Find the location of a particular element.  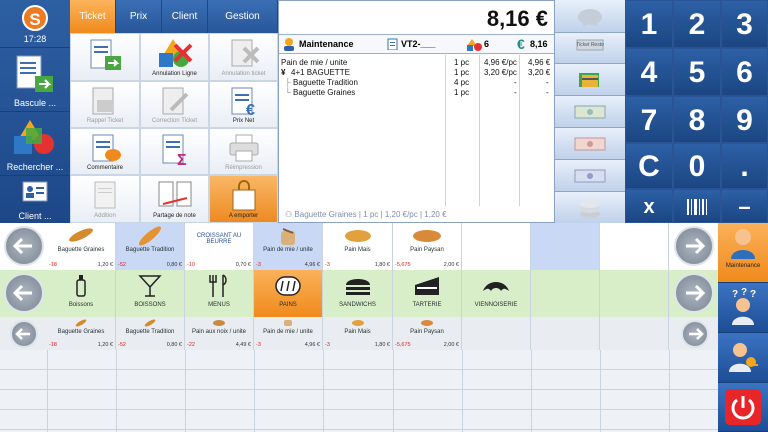

takeaway-button: A emporter is located at coordinates (243, 199).